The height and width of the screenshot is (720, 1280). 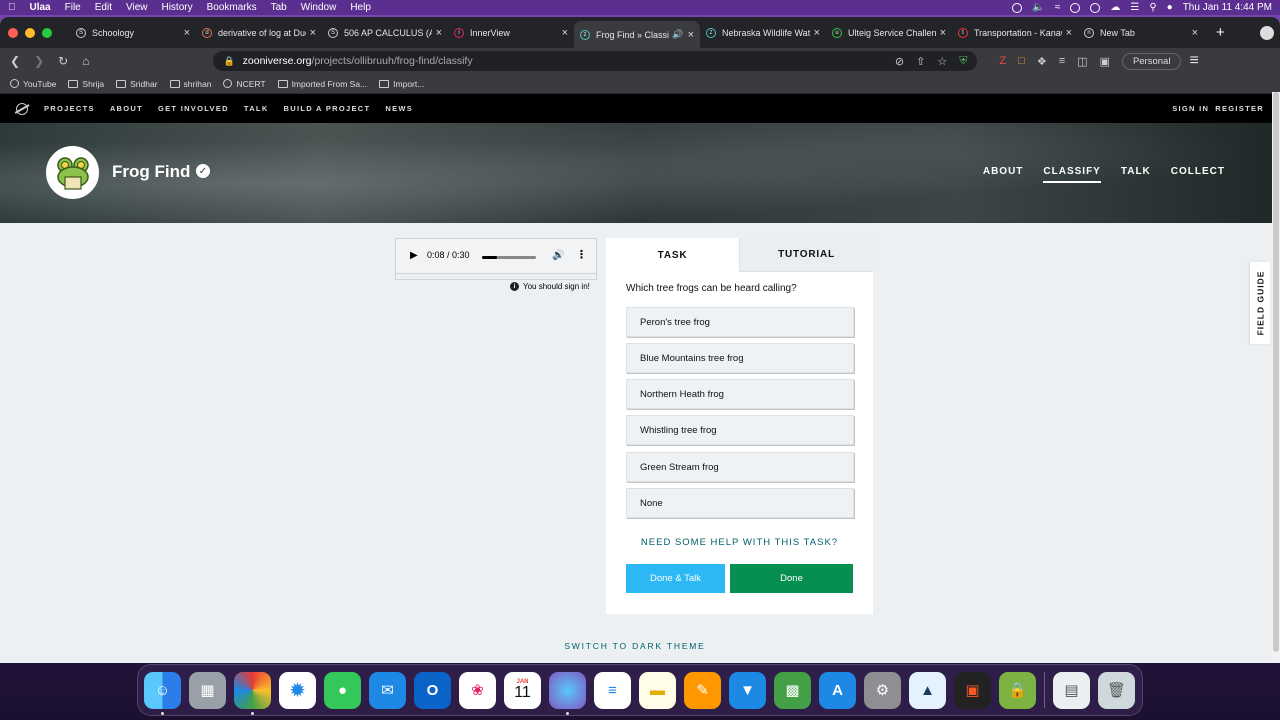 I want to click on new-tab-plus-icon: +, so click(x=1220, y=32).